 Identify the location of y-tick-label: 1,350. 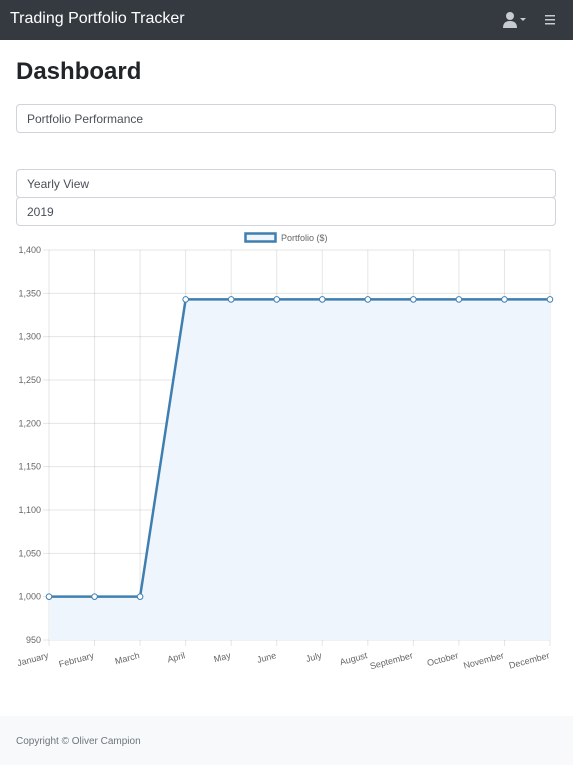
(29, 293).